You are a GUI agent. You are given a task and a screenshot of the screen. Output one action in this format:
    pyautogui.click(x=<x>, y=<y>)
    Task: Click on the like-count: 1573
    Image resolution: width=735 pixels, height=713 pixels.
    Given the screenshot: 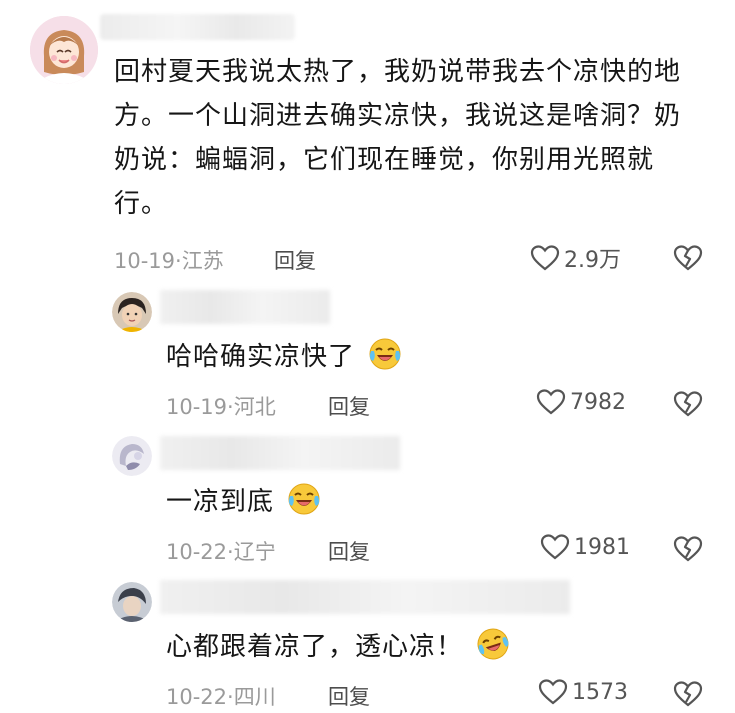 What is the action you would take?
    pyautogui.click(x=600, y=692)
    